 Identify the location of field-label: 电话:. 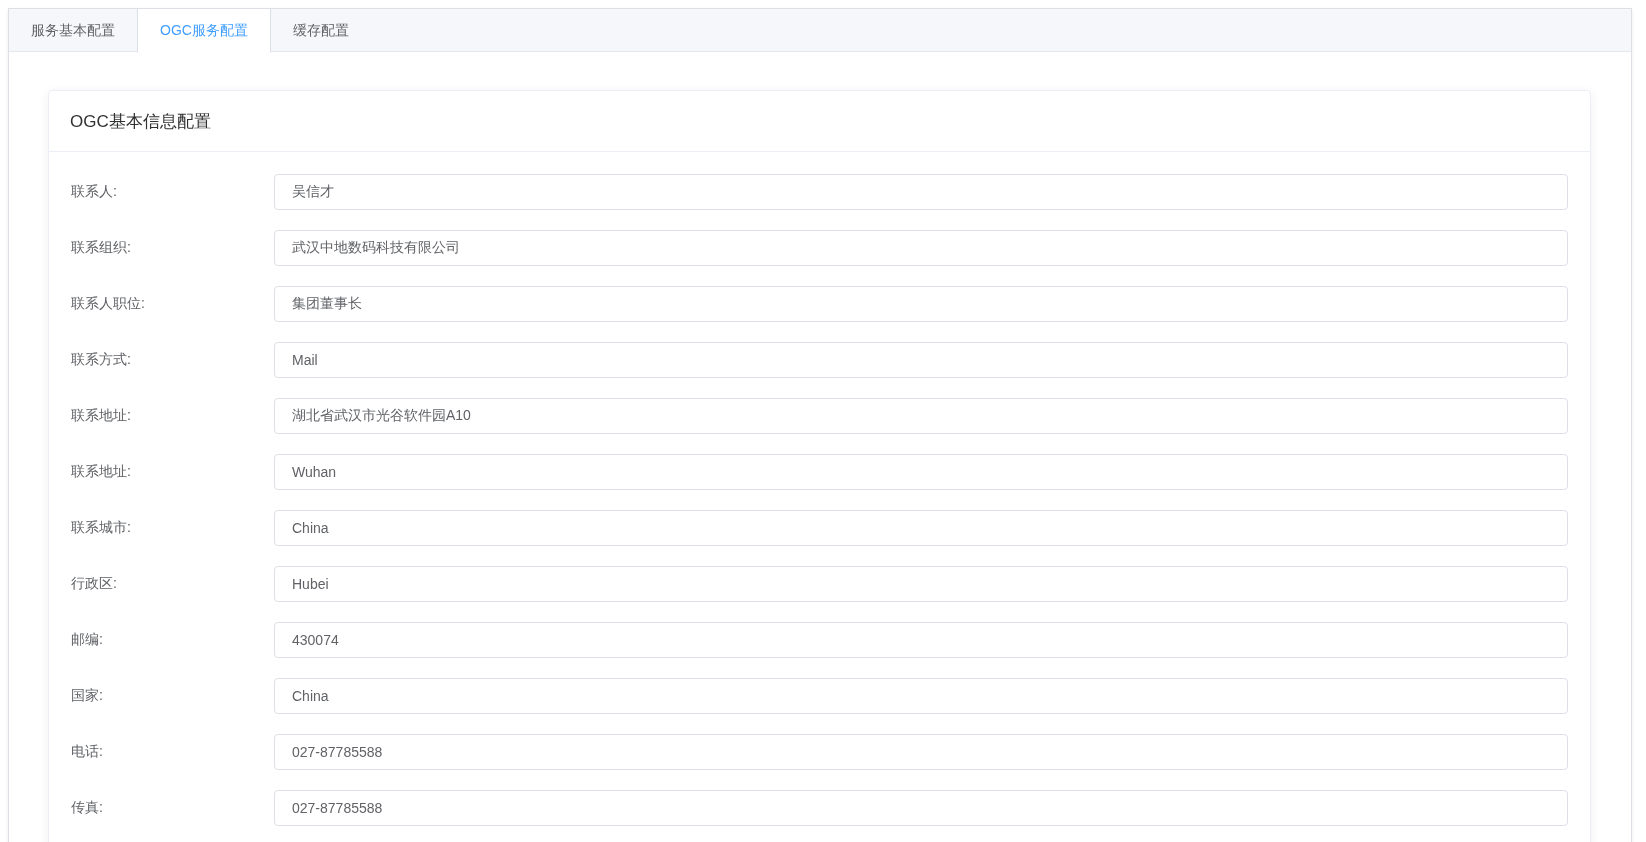
(87, 752).